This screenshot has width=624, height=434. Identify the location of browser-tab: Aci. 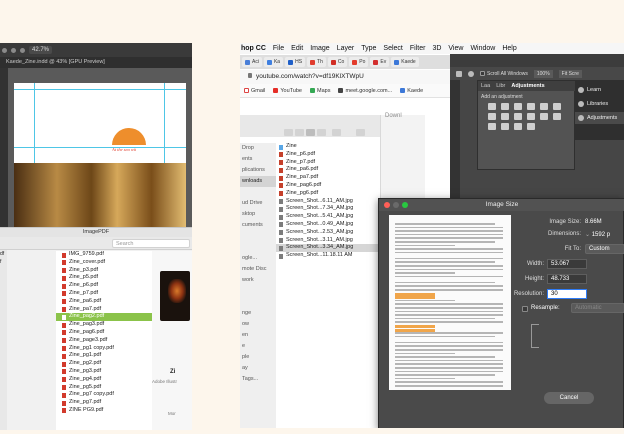
(252, 62).